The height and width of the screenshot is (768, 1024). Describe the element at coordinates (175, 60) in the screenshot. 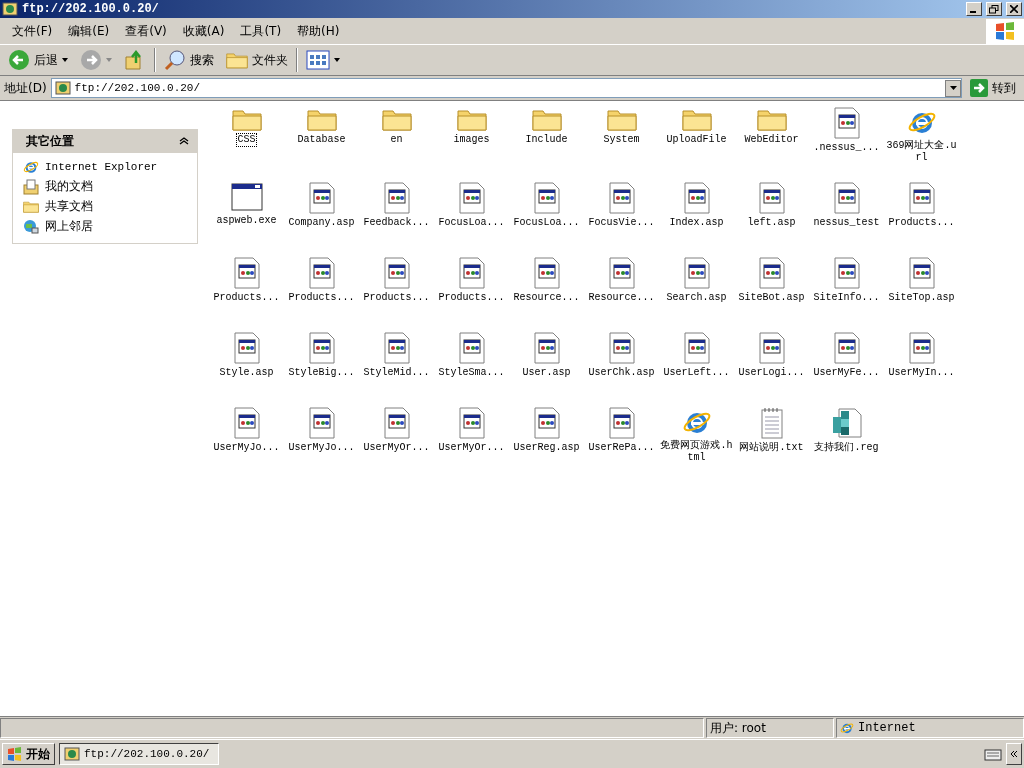

I see `search-icon` at that location.